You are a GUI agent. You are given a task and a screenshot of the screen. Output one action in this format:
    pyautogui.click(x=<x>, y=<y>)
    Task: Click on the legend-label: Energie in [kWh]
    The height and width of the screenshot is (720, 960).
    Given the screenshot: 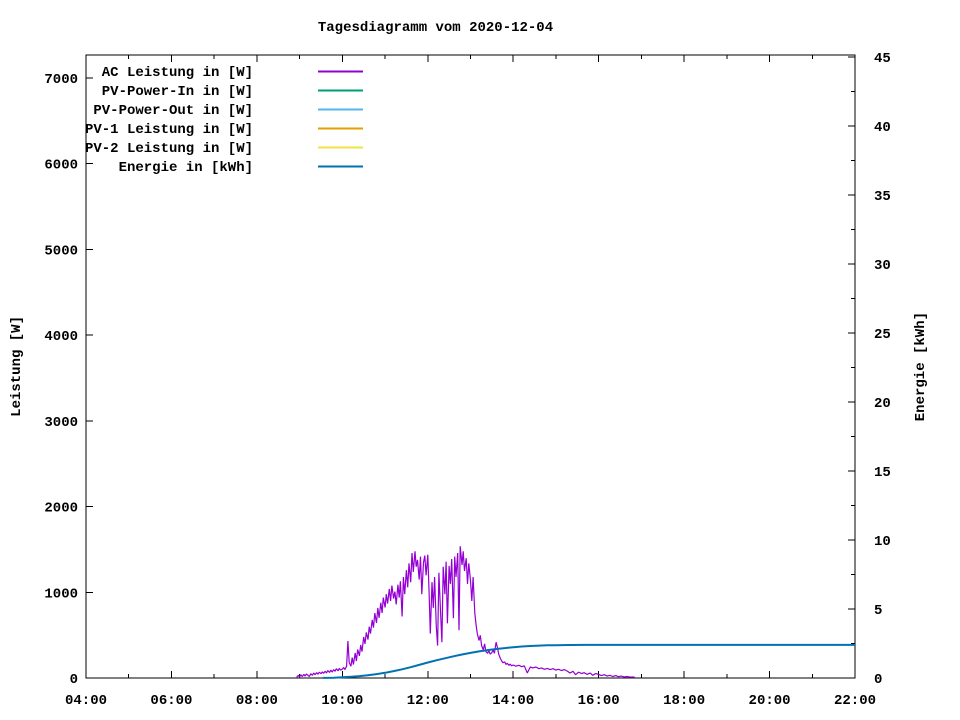 What is the action you would take?
    pyautogui.click(x=186, y=168)
    